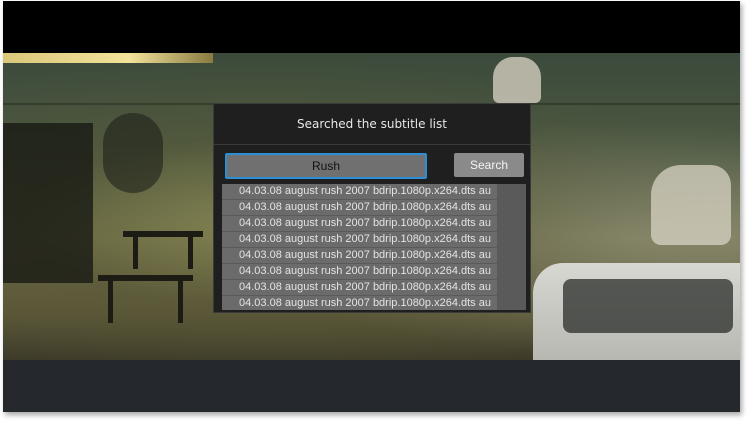 This screenshot has height=432, width=752. What do you see at coordinates (371, 386) in the screenshot?
I see `control-bar` at bounding box center [371, 386].